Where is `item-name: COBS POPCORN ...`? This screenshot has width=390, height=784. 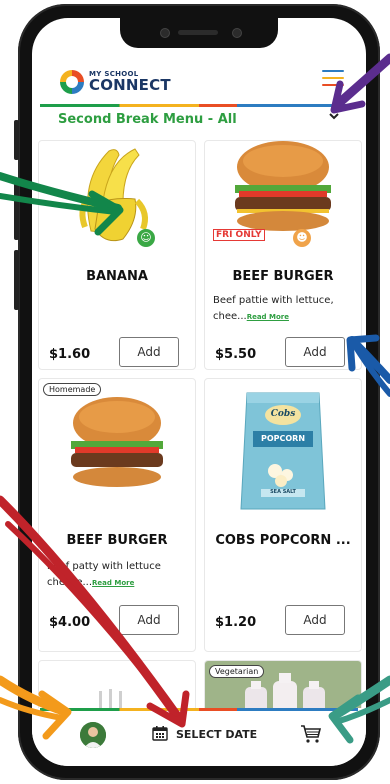
item-name: COBS POPCORN ... is located at coordinates (283, 540).